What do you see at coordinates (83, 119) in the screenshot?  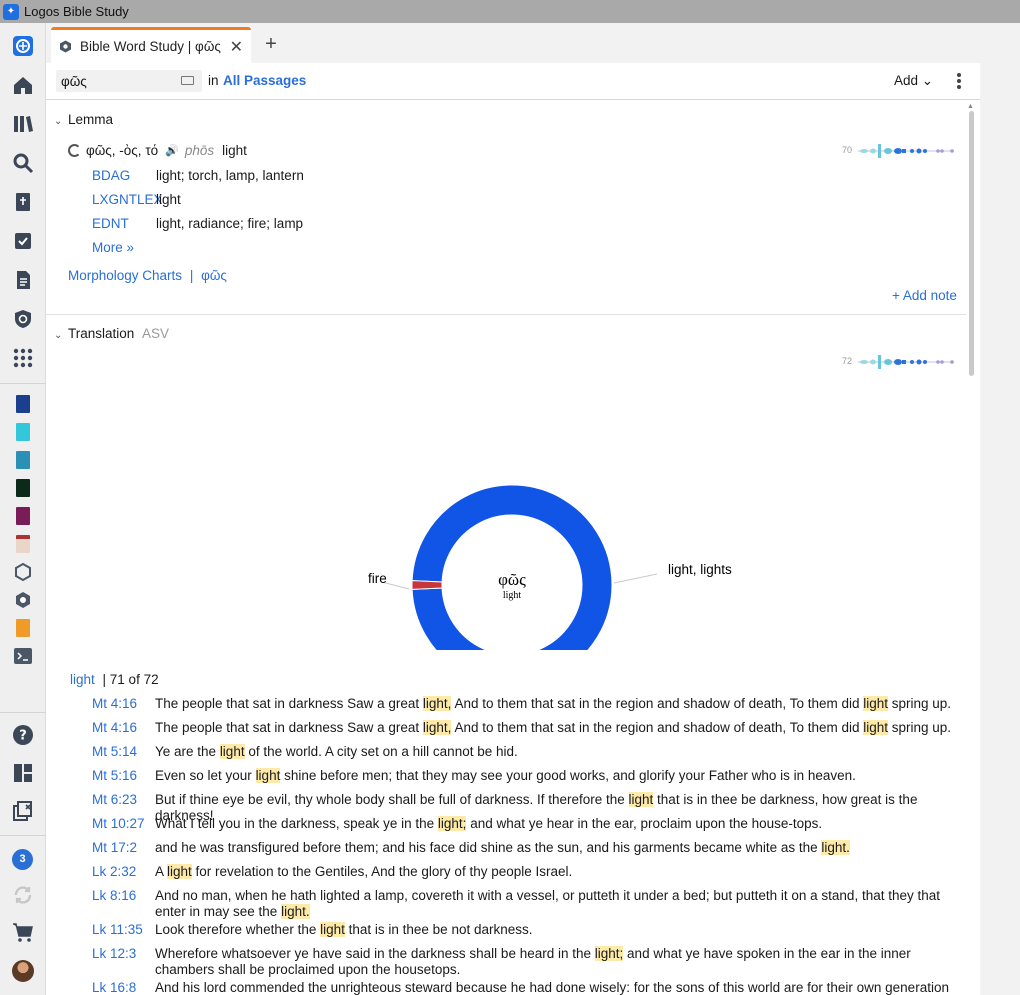 I see `lemma-section-header: ⌄ Lemma` at bounding box center [83, 119].